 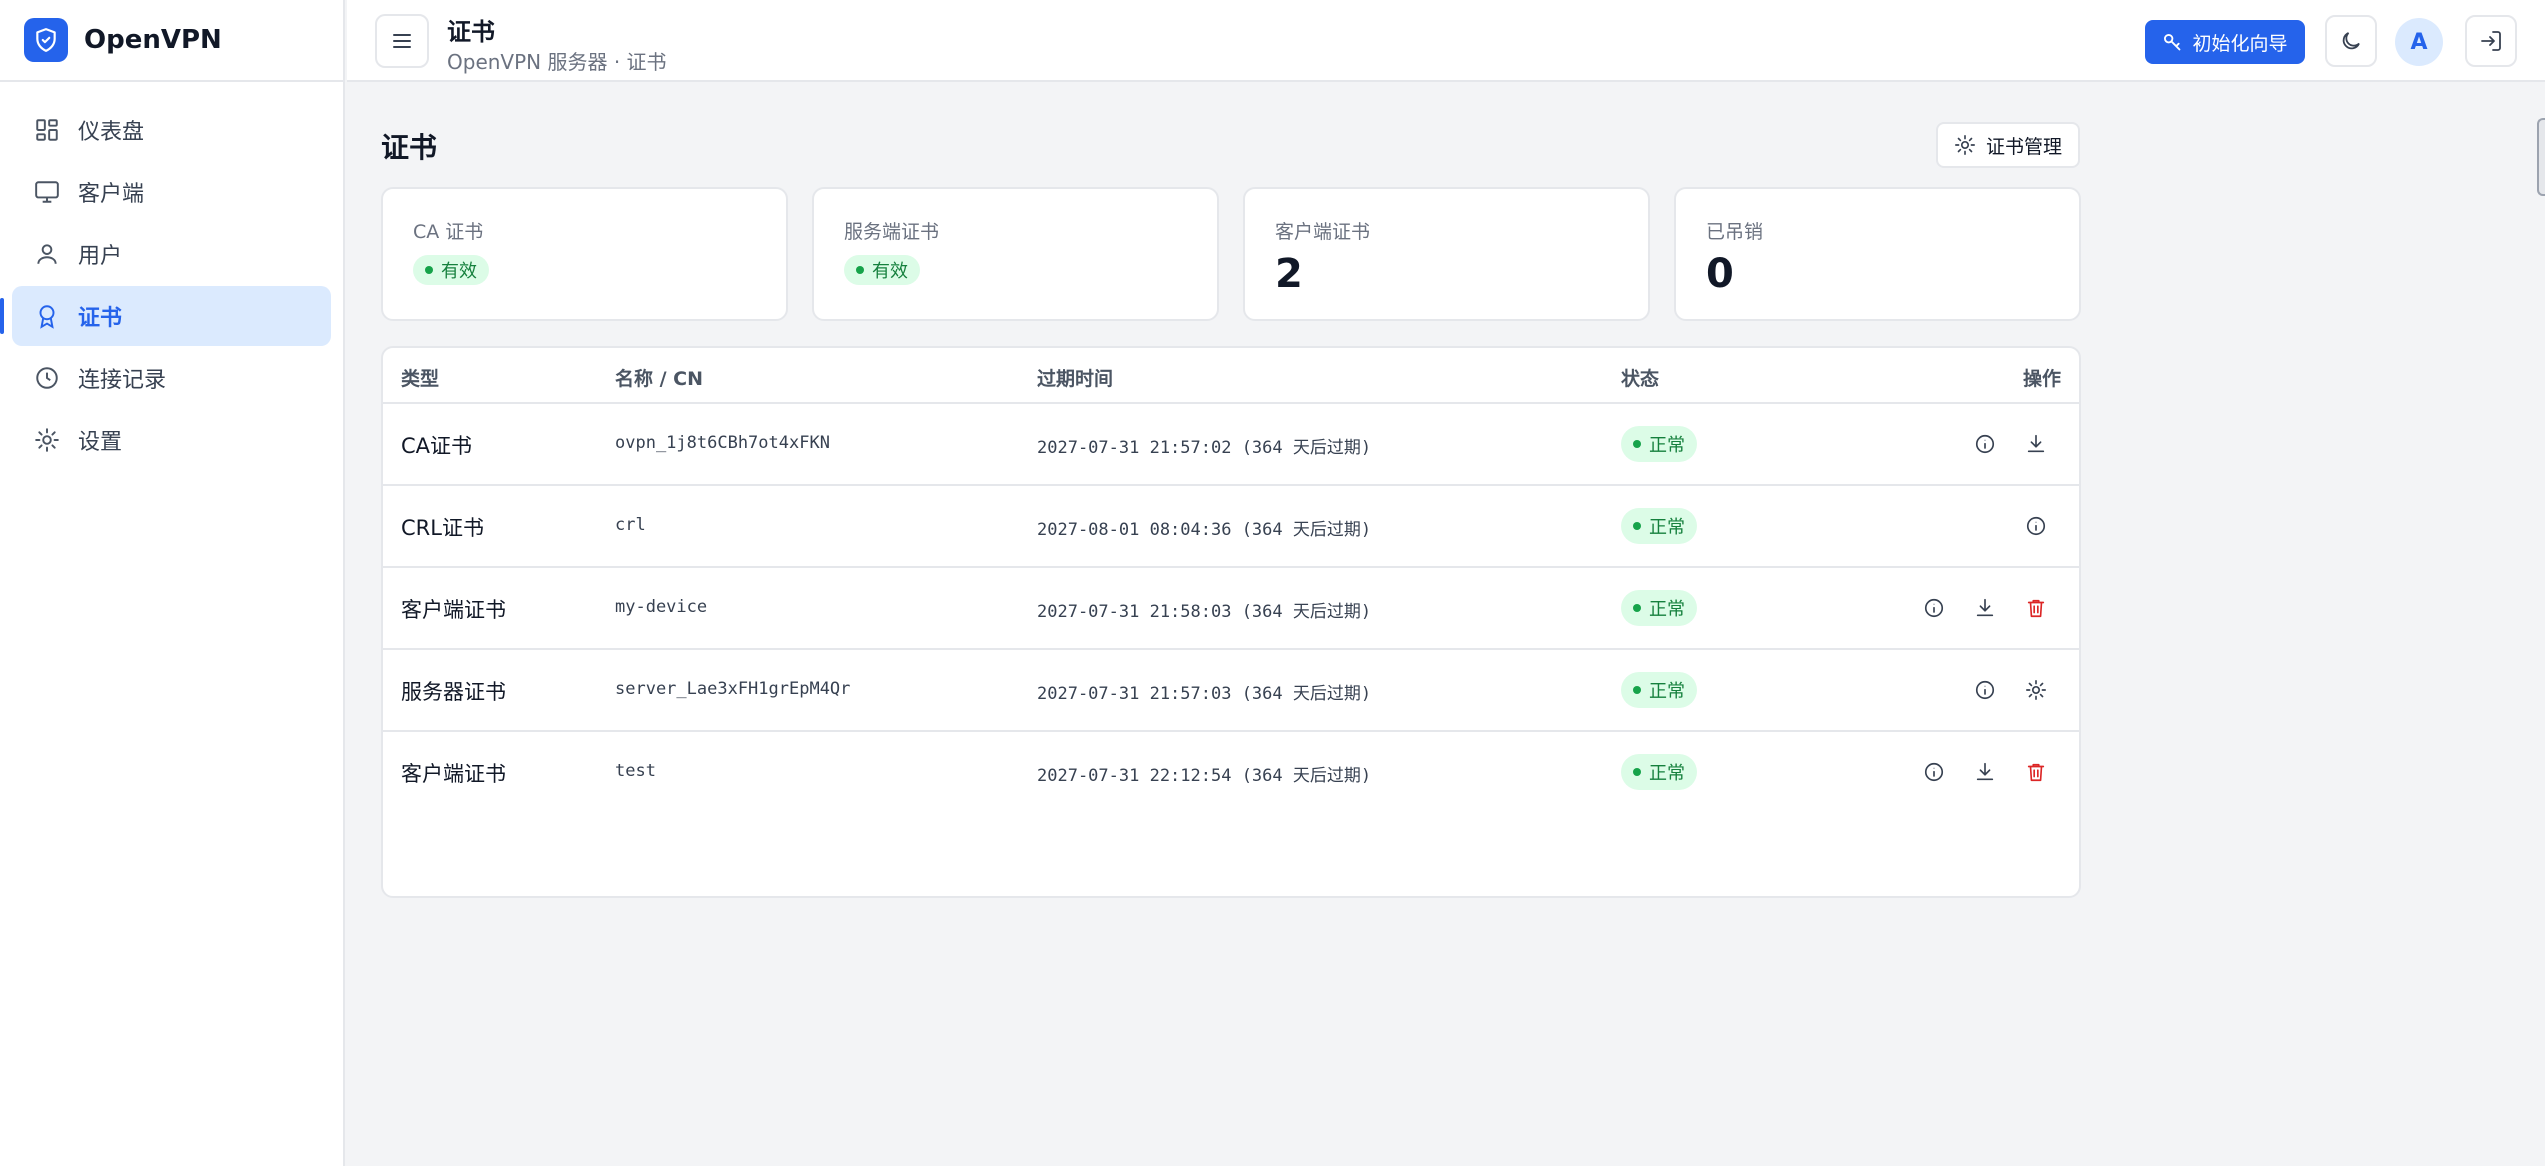 I want to click on column-header-type: 类型, so click(x=420, y=379).